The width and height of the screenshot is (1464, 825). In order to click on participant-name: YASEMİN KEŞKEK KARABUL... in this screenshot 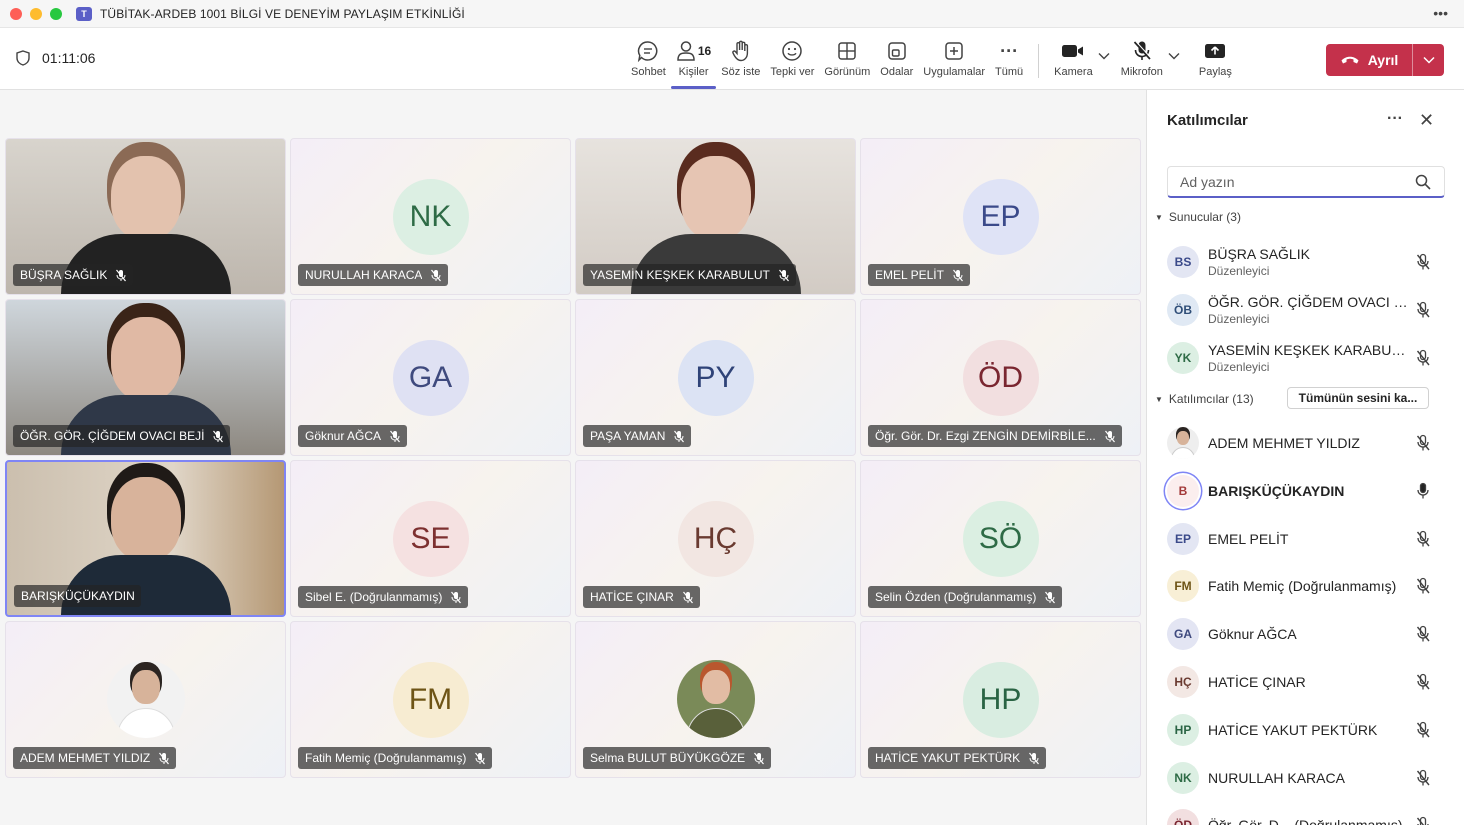, I will do `click(1308, 350)`.